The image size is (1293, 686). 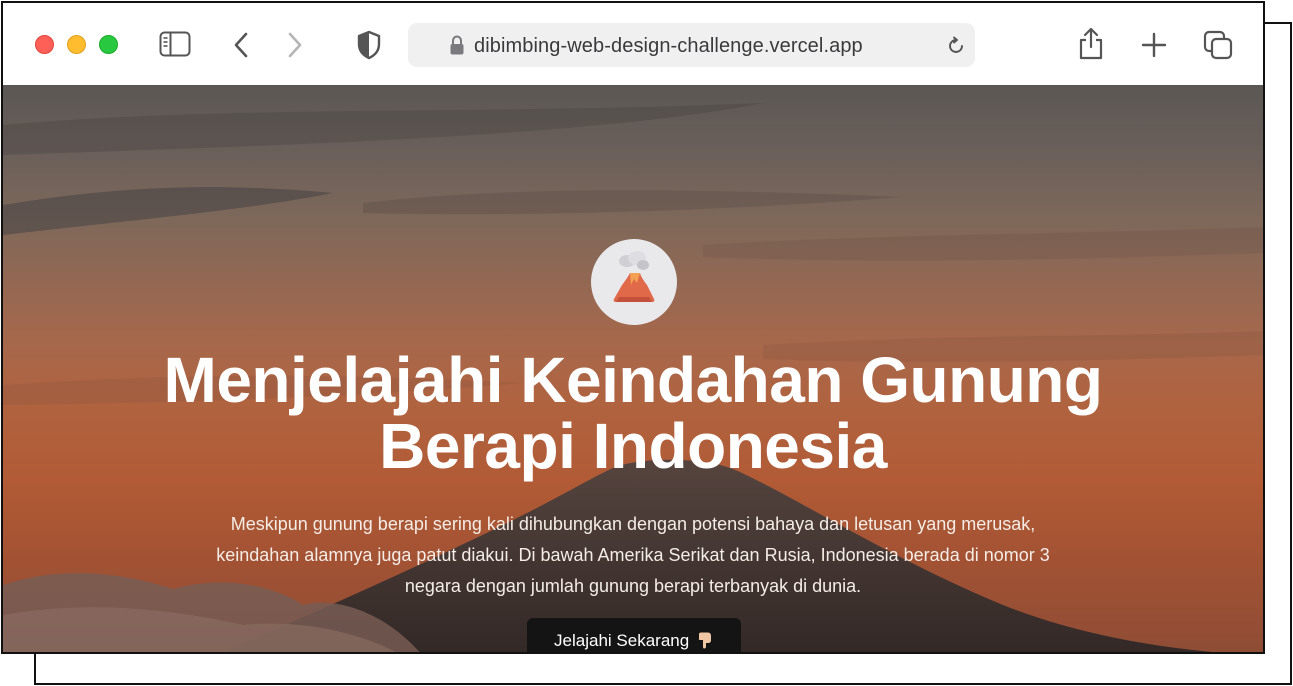 What do you see at coordinates (634, 276) in the screenshot?
I see `volcano-icon` at bounding box center [634, 276].